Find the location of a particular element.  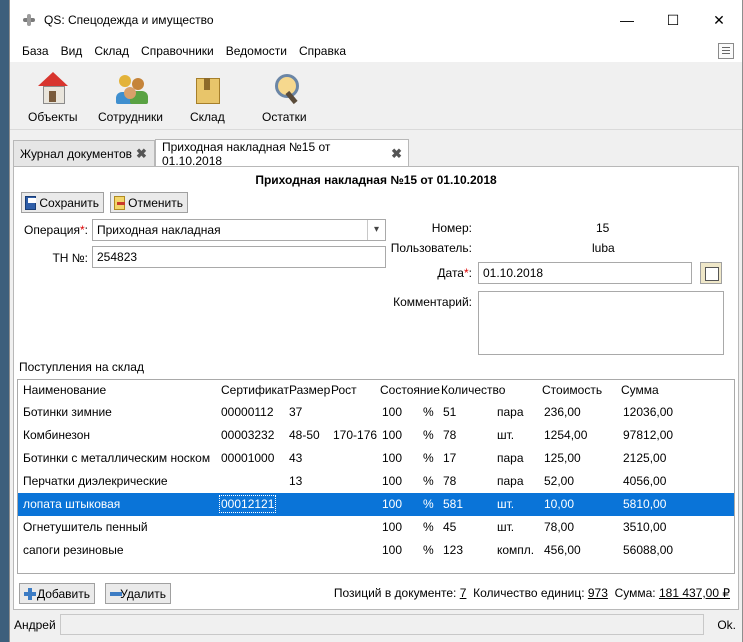

cell-unit: компл. is located at coordinates (515, 550).